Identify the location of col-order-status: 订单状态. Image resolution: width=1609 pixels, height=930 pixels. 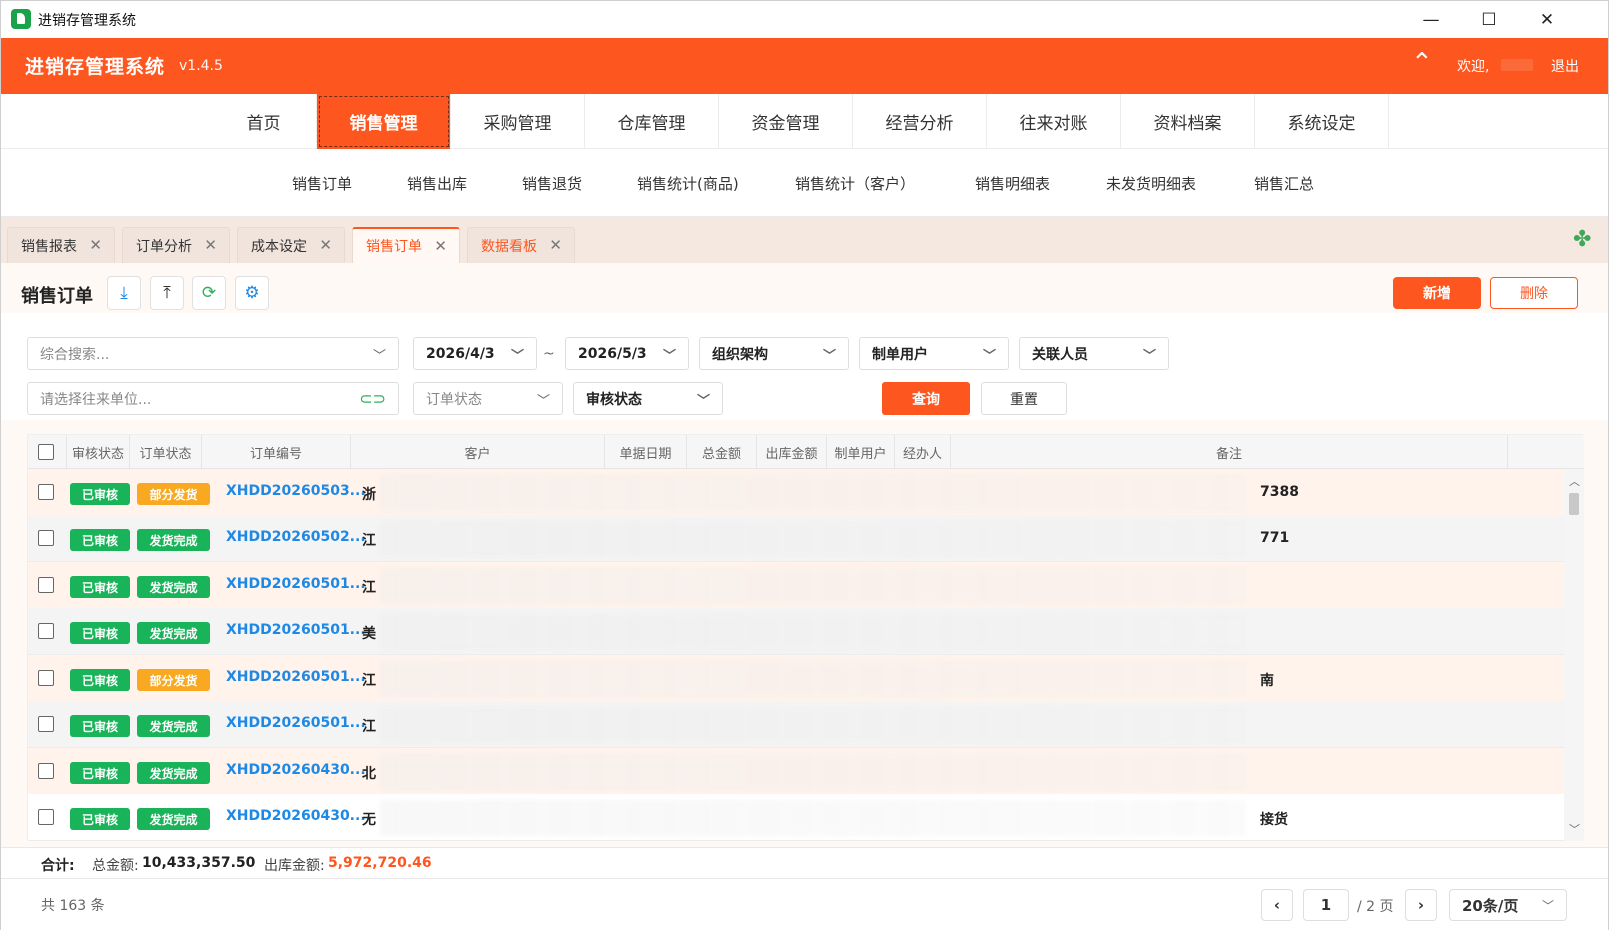
(166, 452).